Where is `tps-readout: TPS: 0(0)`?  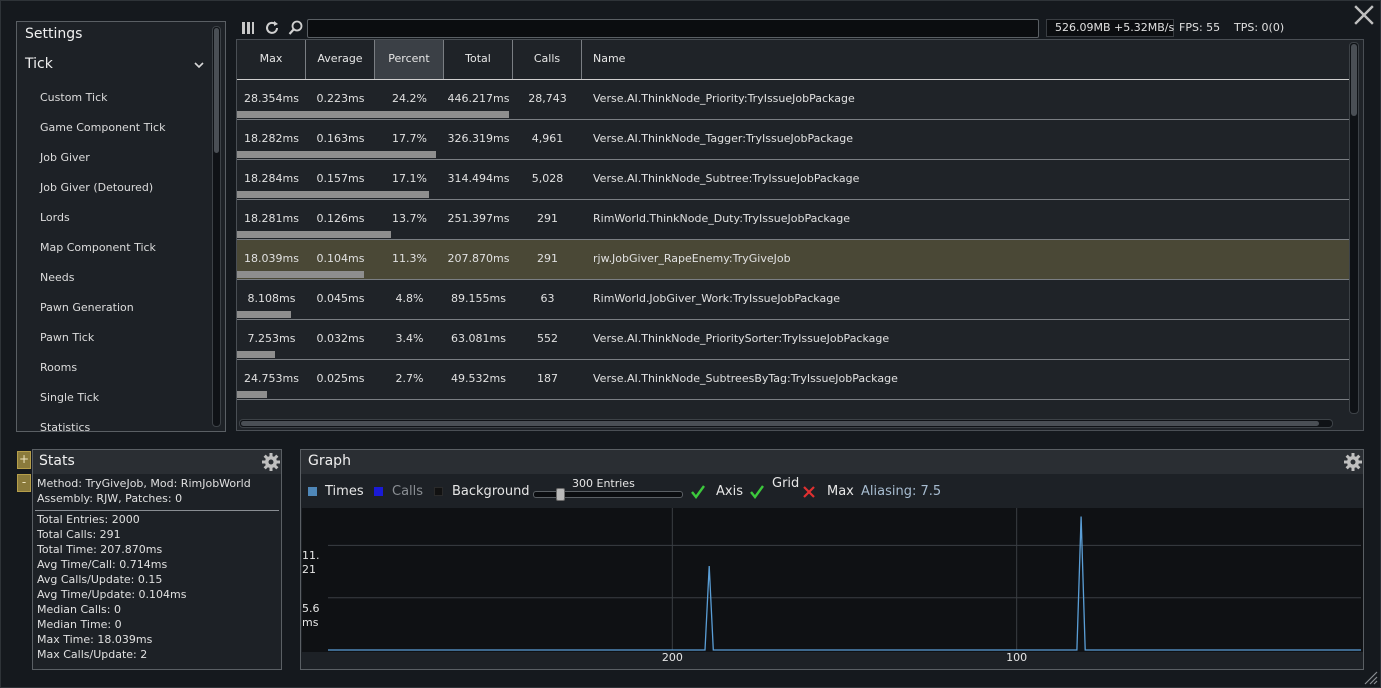
tps-readout: TPS: 0(0) is located at coordinates (1259, 27).